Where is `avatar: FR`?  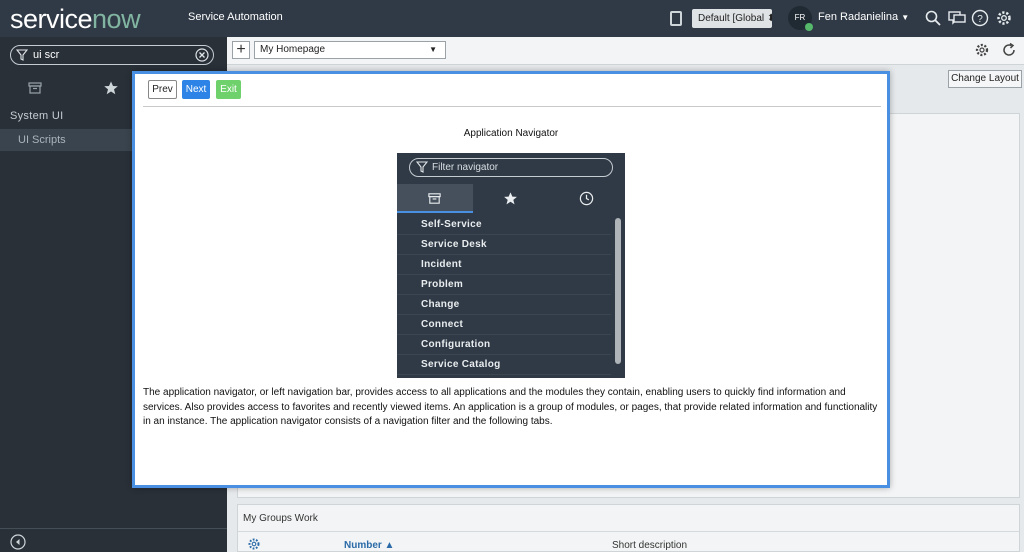
avatar: FR is located at coordinates (800, 18).